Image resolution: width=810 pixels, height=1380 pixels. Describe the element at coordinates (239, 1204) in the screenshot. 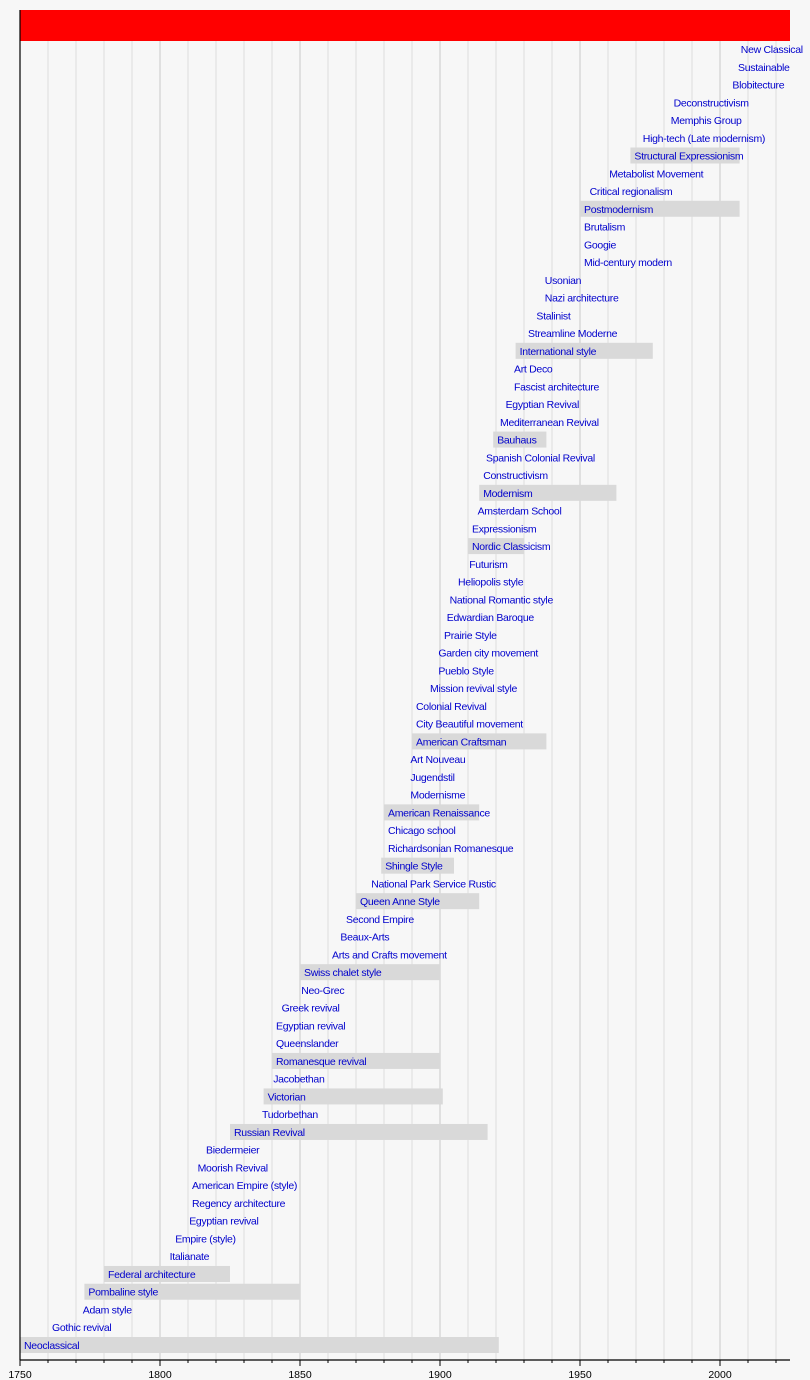

I see `style-label: Regency architecture` at that location.